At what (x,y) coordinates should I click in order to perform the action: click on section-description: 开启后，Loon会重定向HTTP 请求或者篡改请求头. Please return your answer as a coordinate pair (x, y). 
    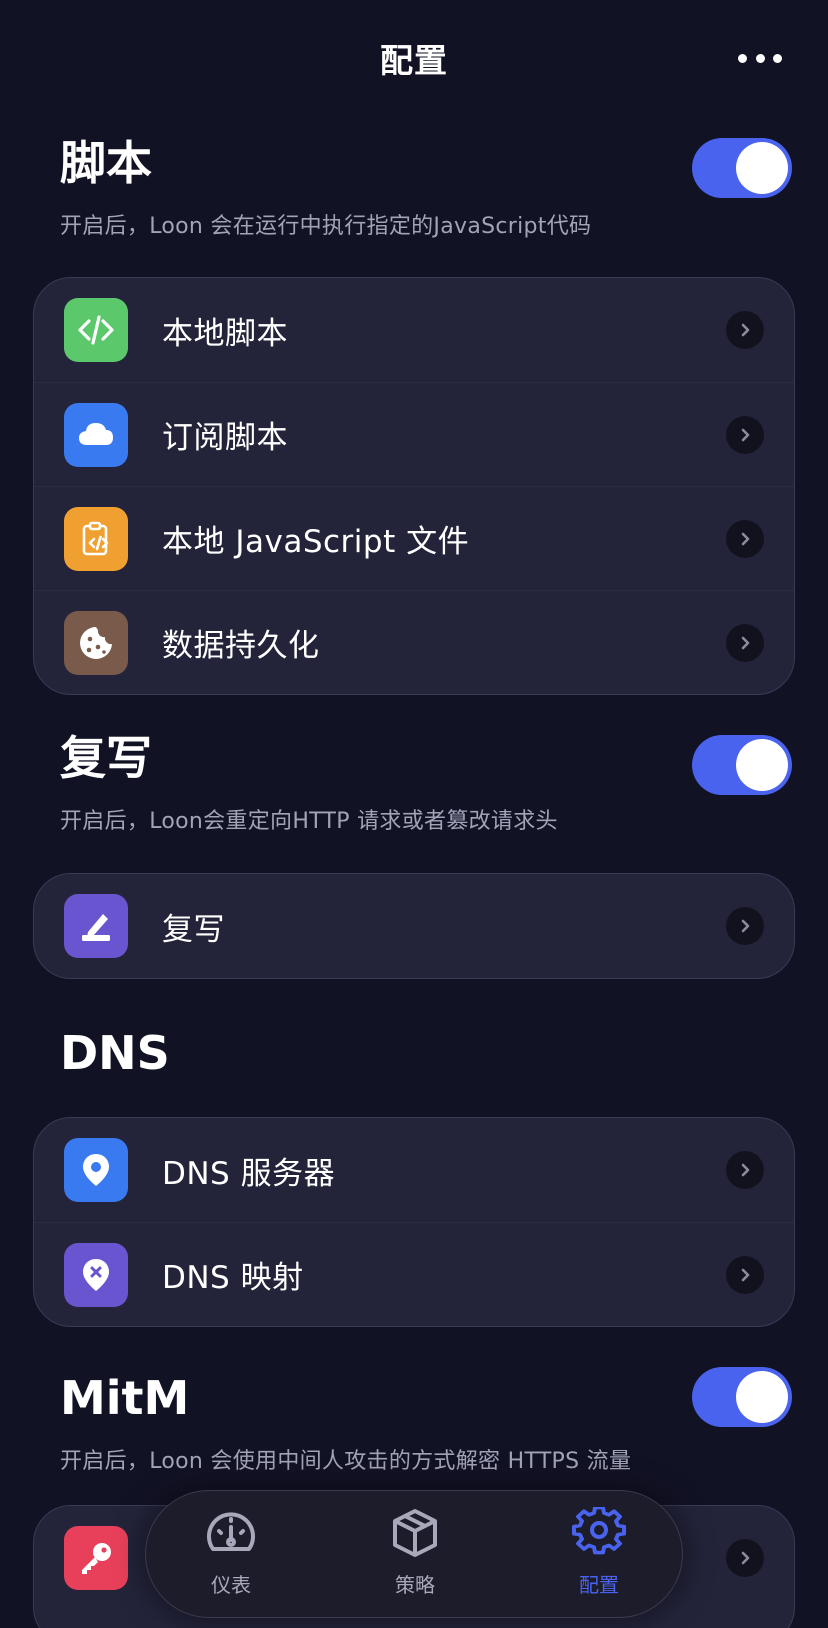
    Looking at the image, I should click on (309, 821).